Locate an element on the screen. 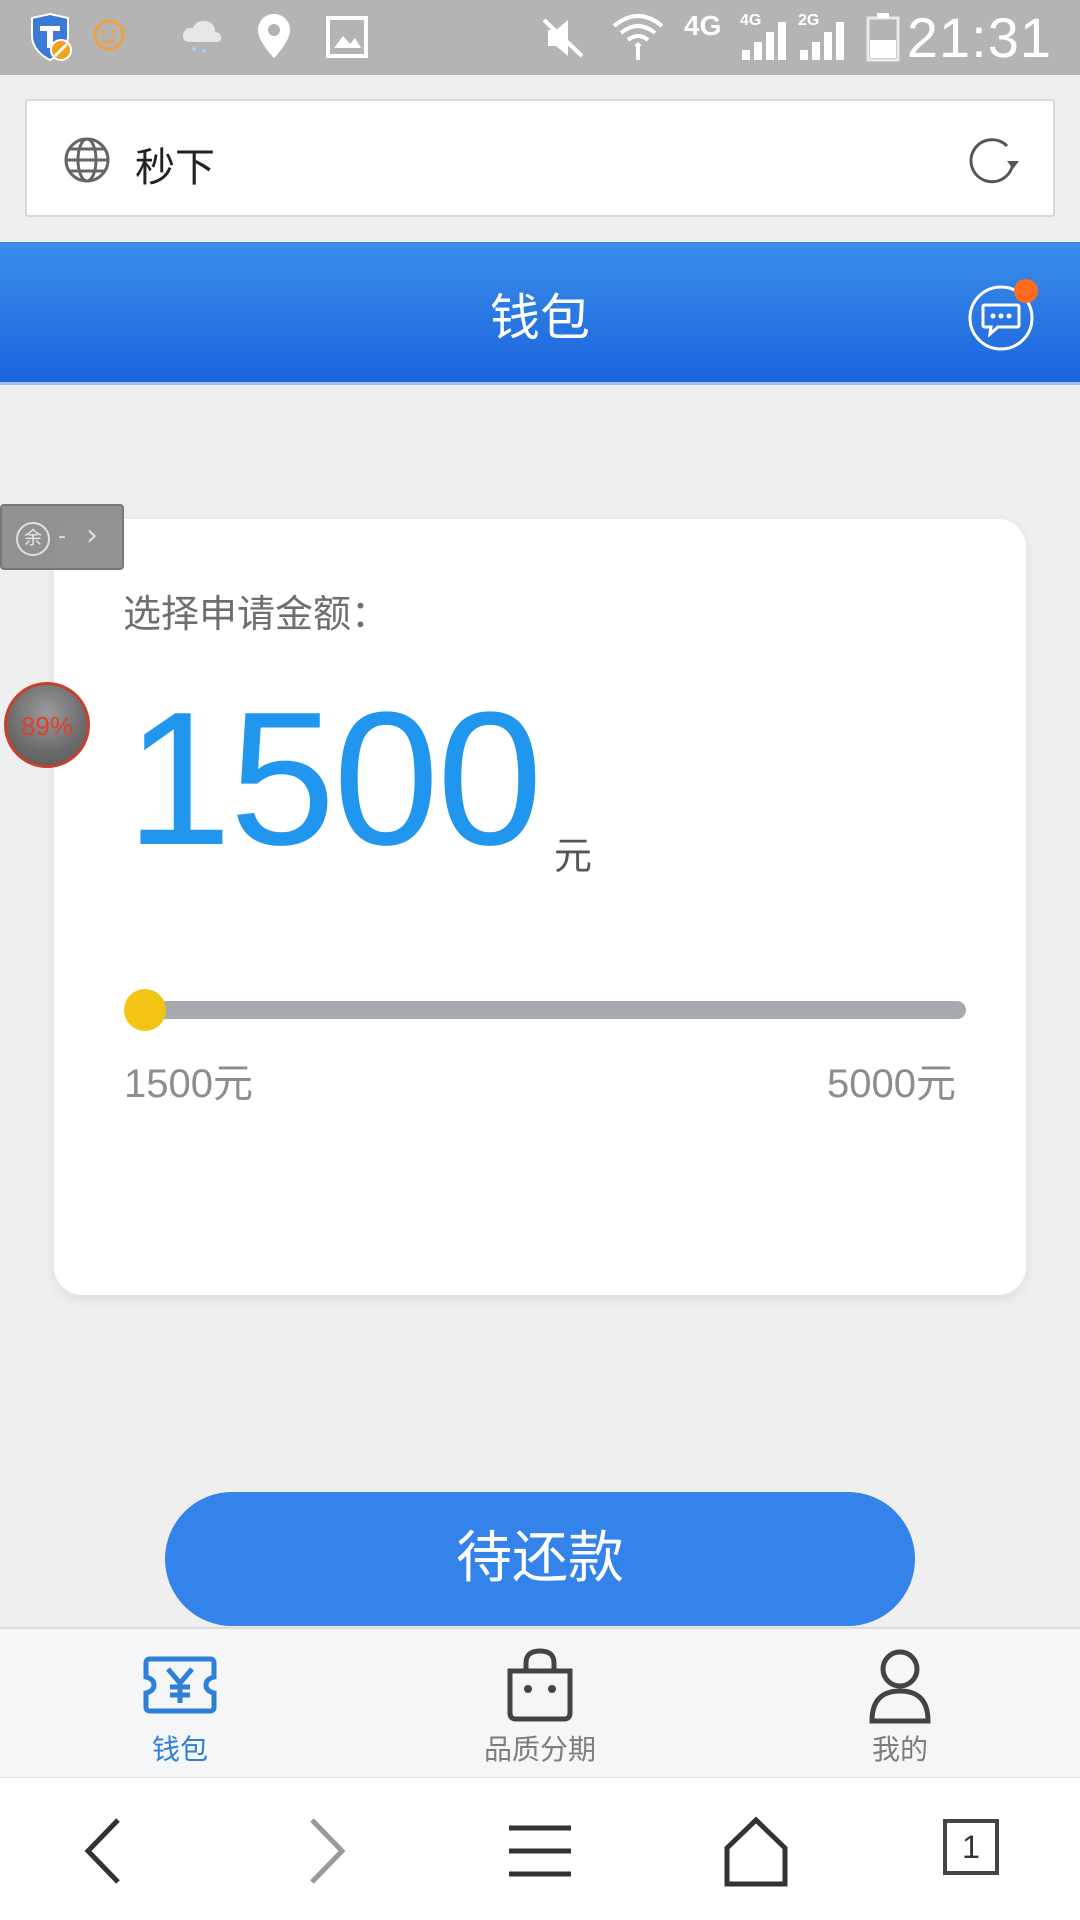 The height and width of the screenshot is (1920, 1080). menu-icon is located at coordinates (540, 1851).